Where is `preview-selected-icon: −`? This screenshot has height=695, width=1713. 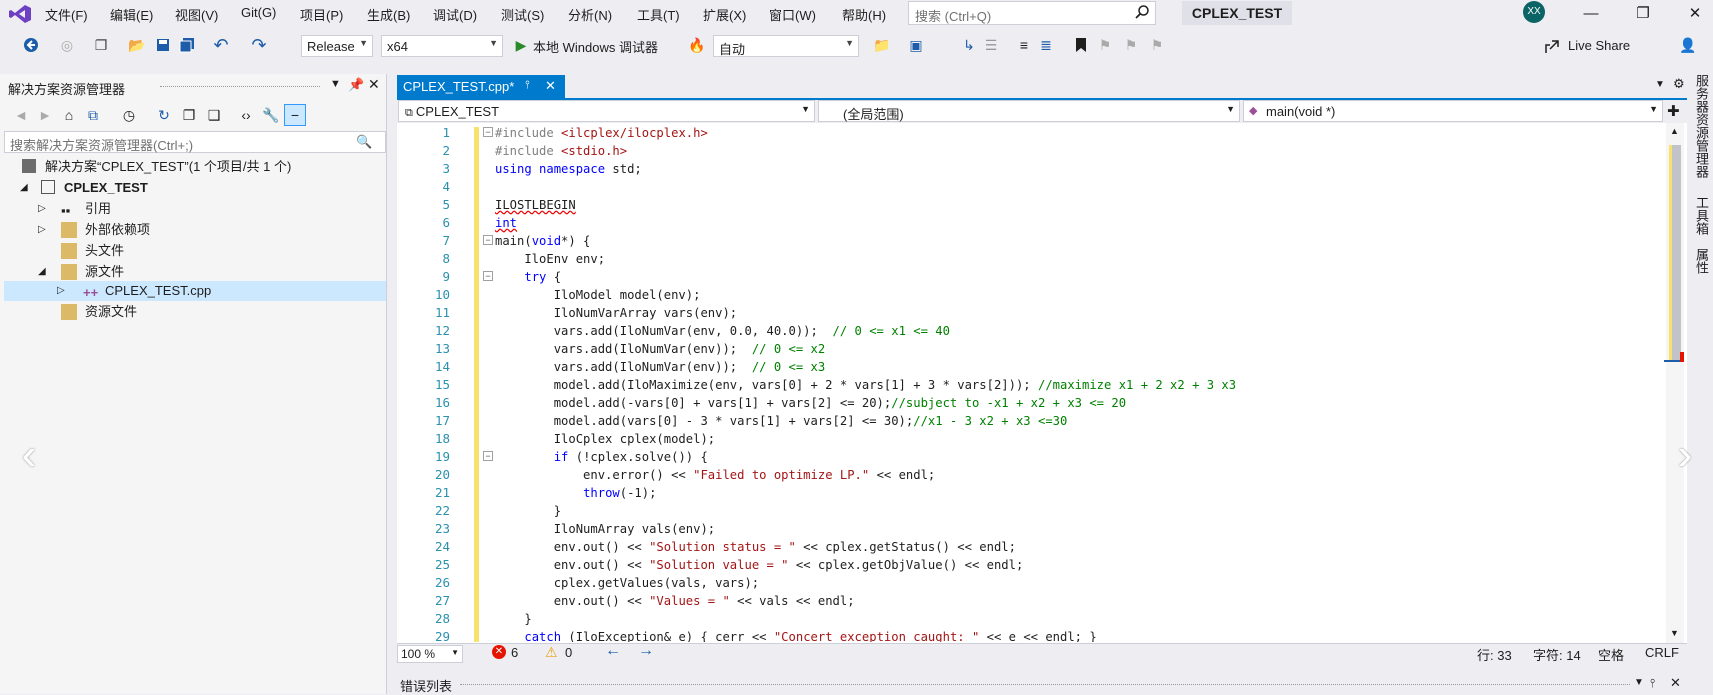
preview-selected-icon: − is located at coordinates (295, 115).